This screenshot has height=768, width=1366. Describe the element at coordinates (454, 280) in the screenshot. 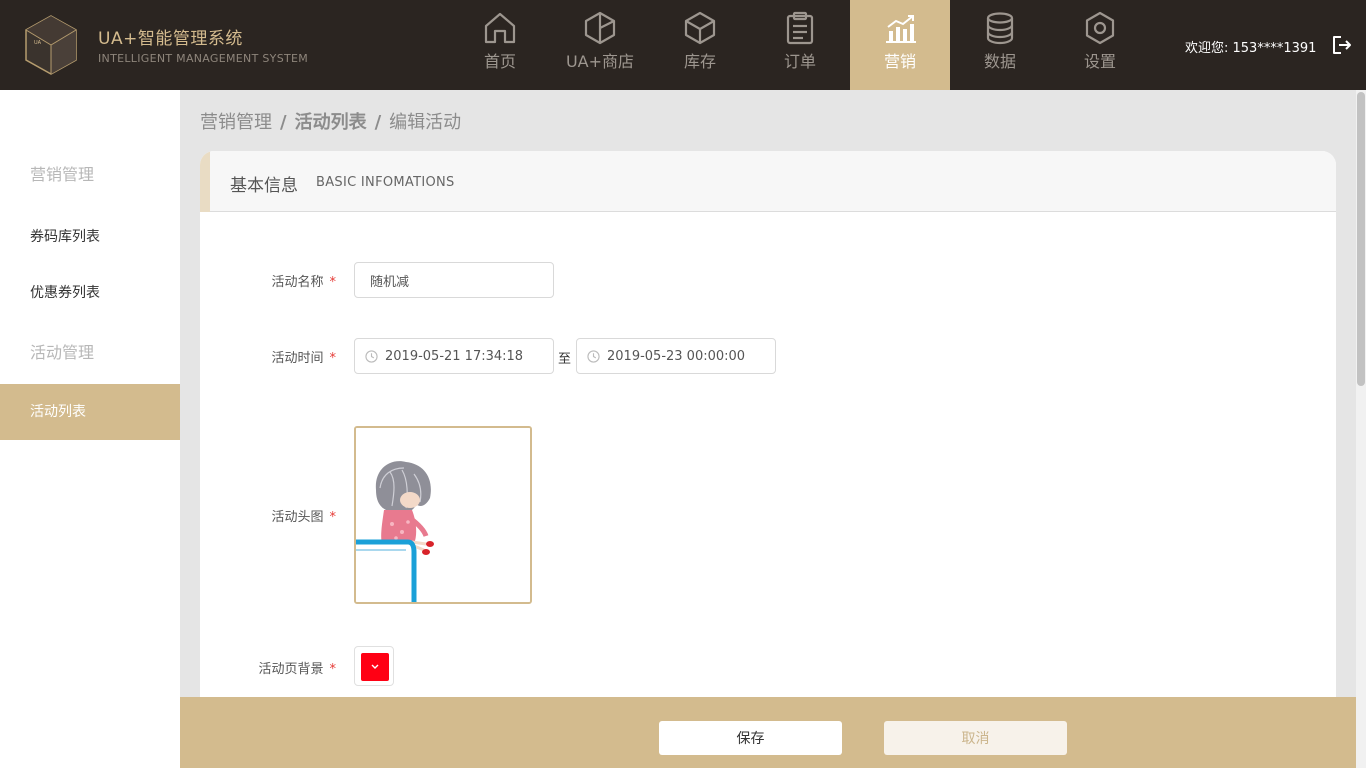

I see `activity-name-input: 随机减` at that location.